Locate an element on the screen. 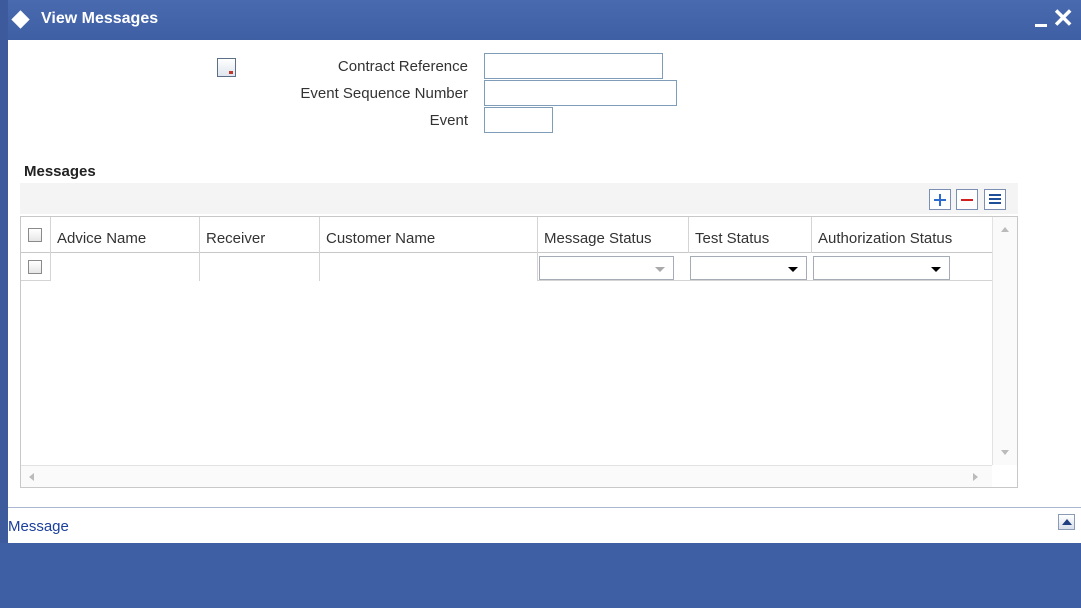 This screenshot has width=1081, height=608. messages-section-title: Messages is located at coordinates (60, 171).